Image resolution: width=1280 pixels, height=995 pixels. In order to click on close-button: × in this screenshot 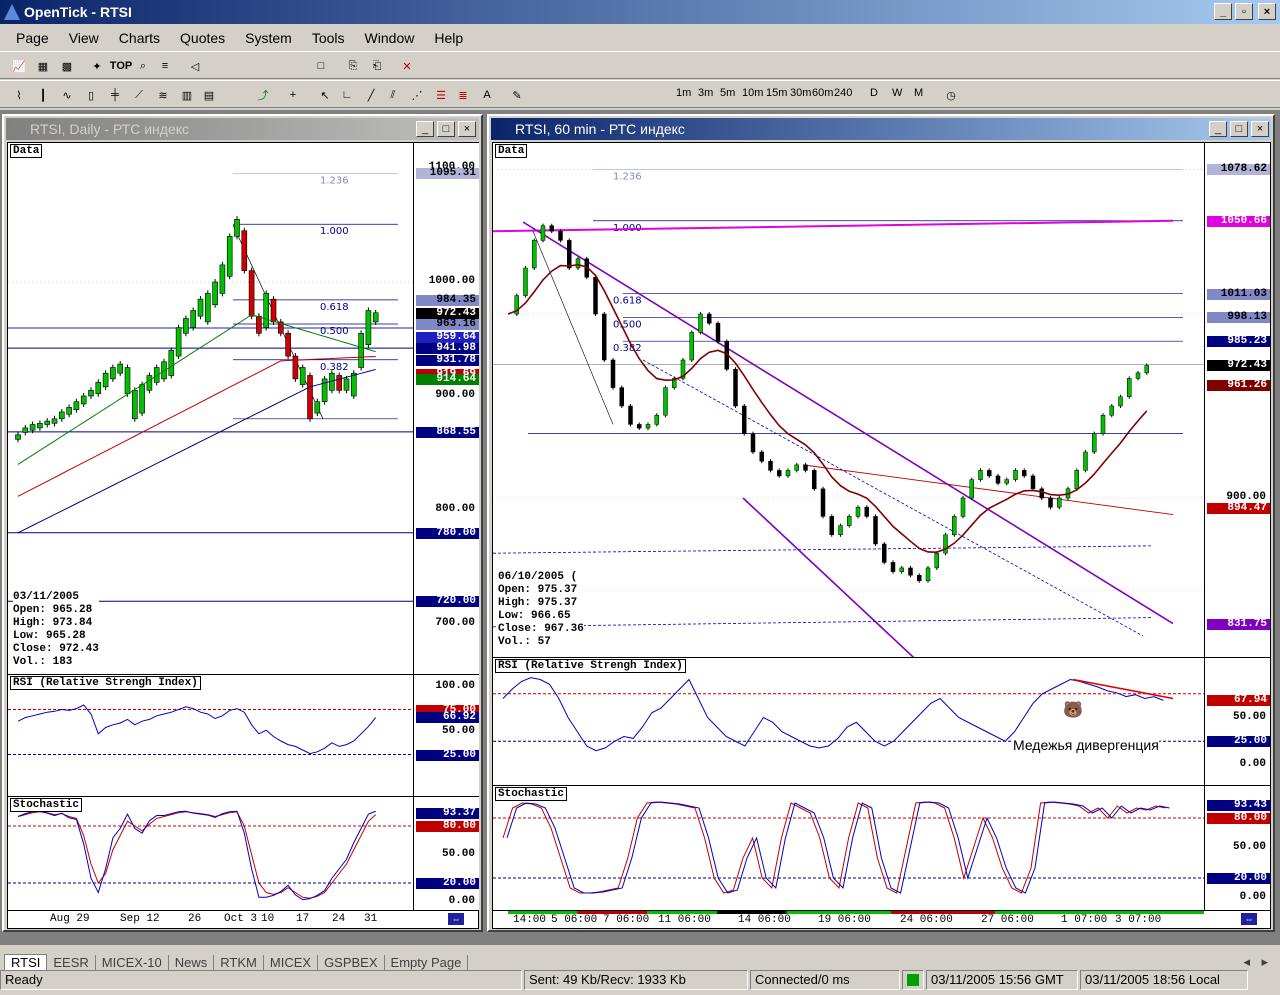, I will do `click(1267, 11)`.